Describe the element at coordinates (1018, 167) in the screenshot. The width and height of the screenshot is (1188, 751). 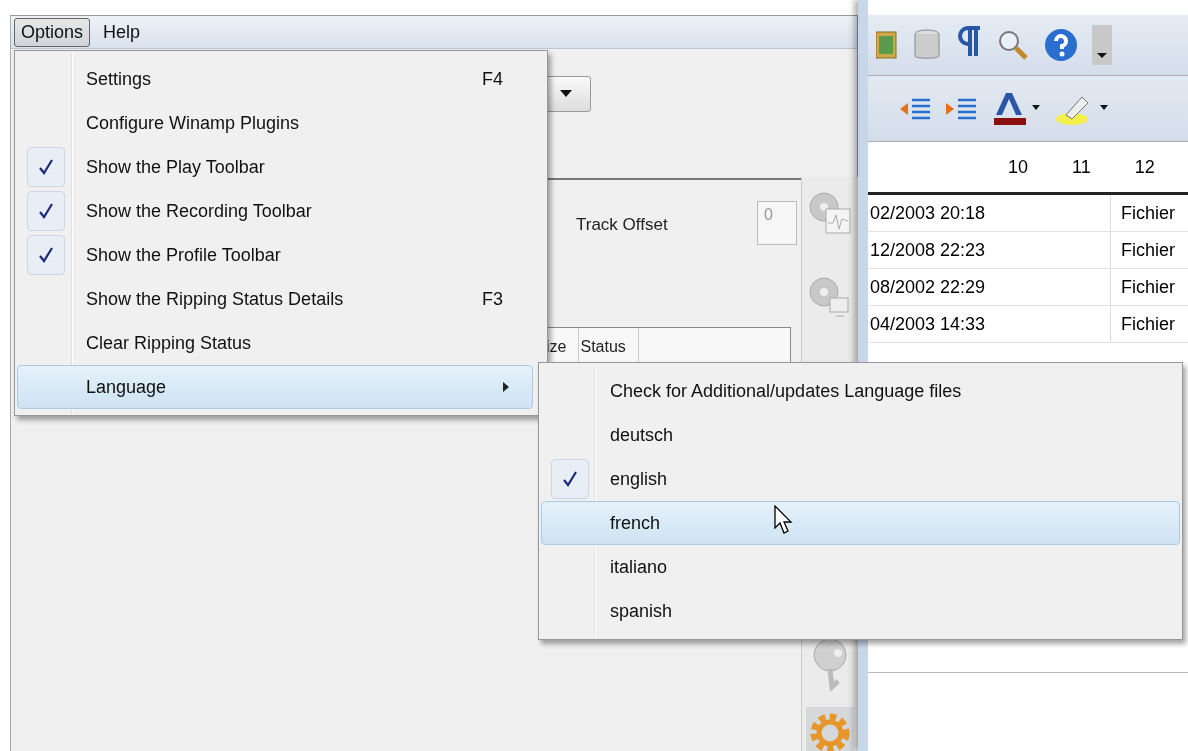
I see `ruler-number: 10` at that location.